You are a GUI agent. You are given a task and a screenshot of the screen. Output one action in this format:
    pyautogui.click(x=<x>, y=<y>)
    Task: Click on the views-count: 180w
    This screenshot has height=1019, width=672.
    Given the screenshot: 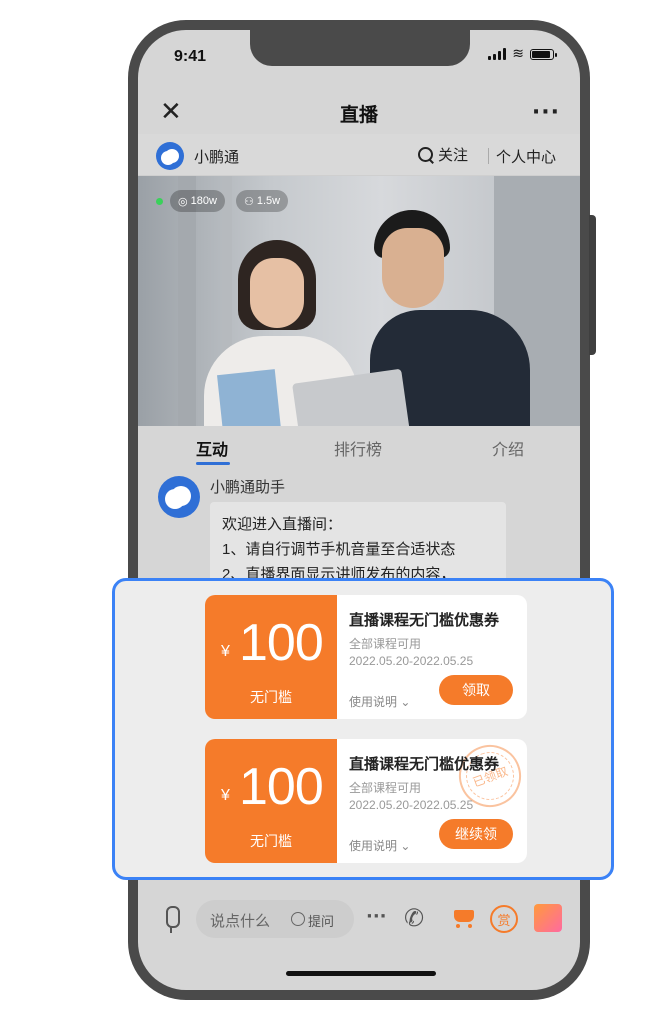 What is the action you would take?
    pyautogui.click(x=203, y=201)
    